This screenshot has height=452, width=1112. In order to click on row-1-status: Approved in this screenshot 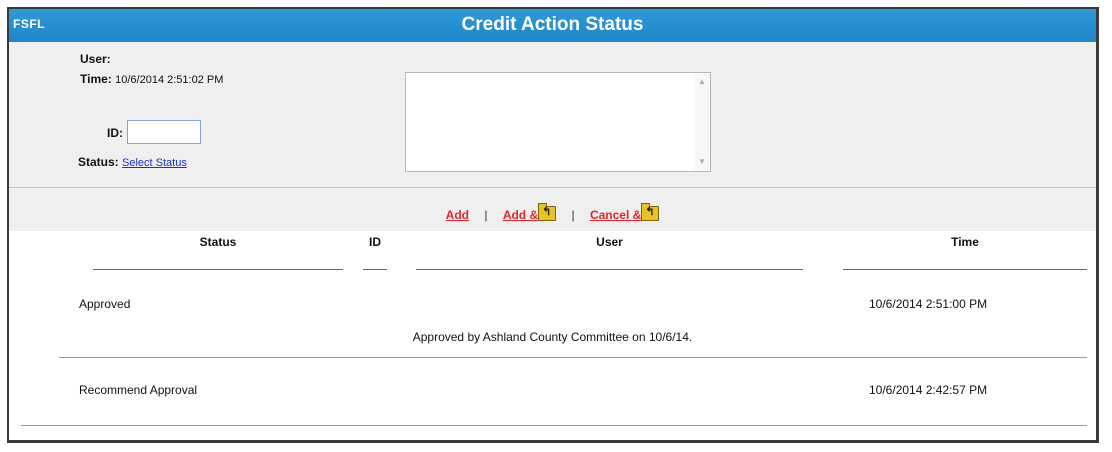, I will do `click(105, 304)`.